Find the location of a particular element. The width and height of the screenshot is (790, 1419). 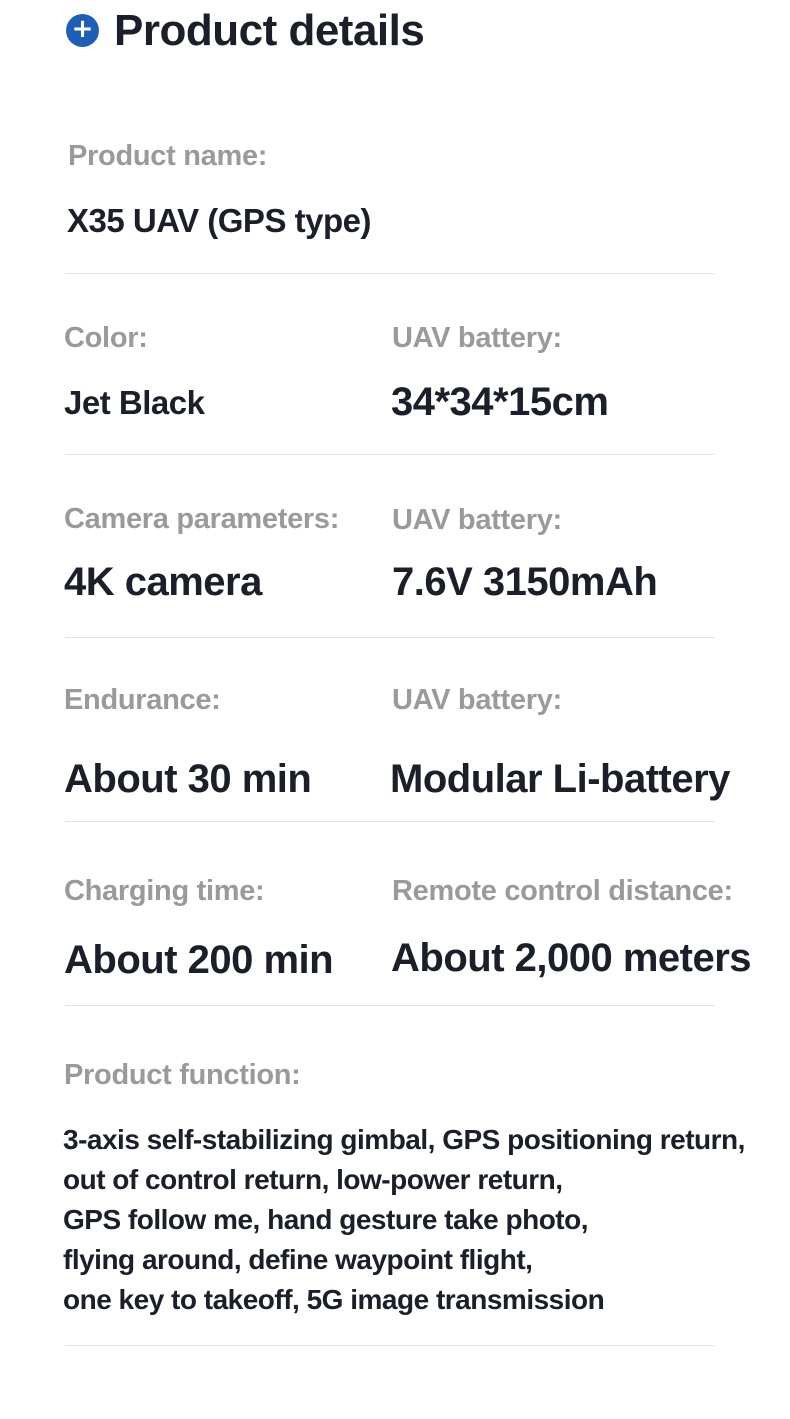

product-function-line: flying around, define waypoint flight, is located at coordinates (298, 1259).